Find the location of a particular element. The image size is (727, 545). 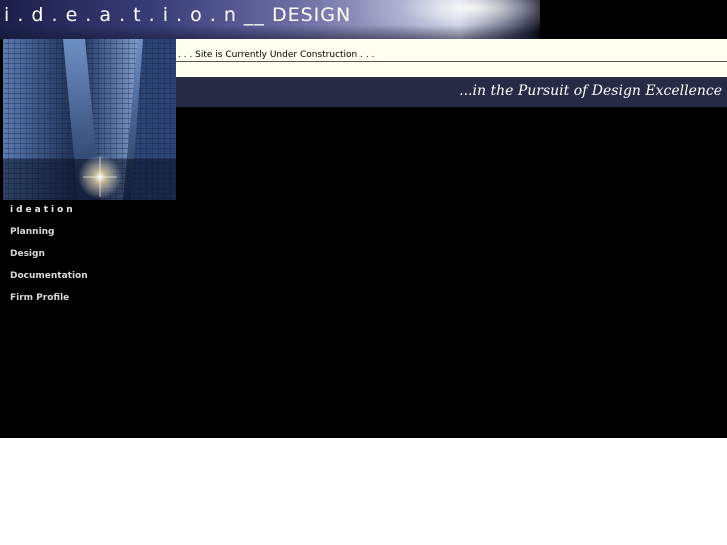

tagline: ...in the Pursuit of Design Excellence is located at coordinates (590, 91).